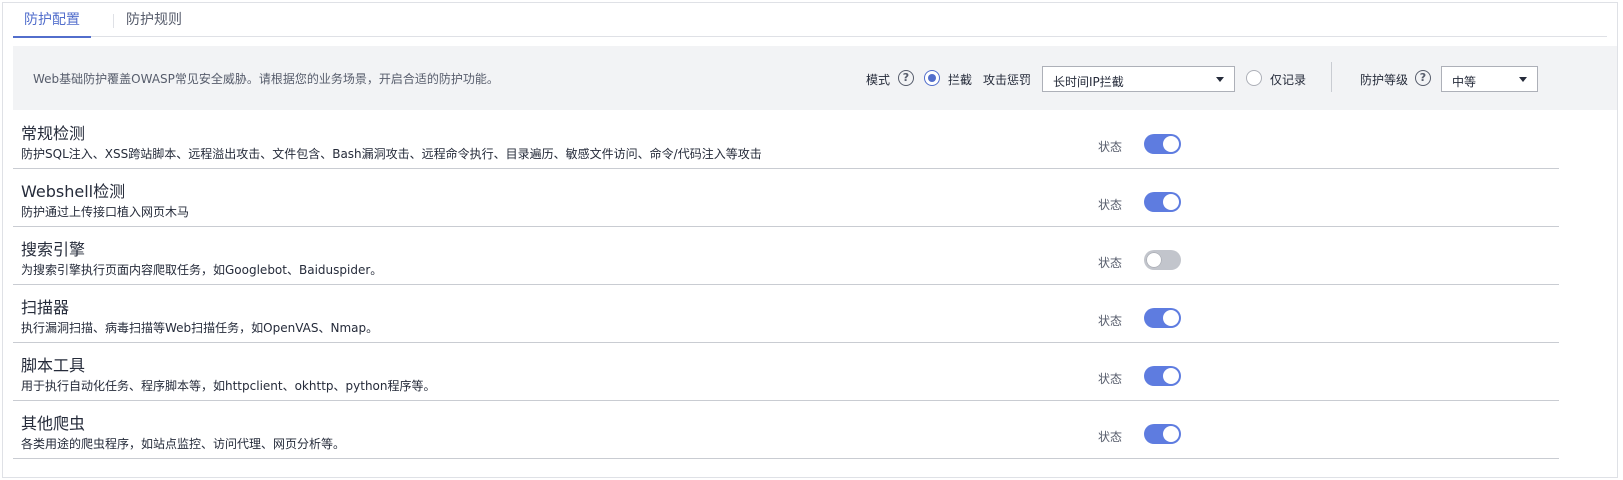  I want to click on rule-toggle-scanner, so click(1162, 318).